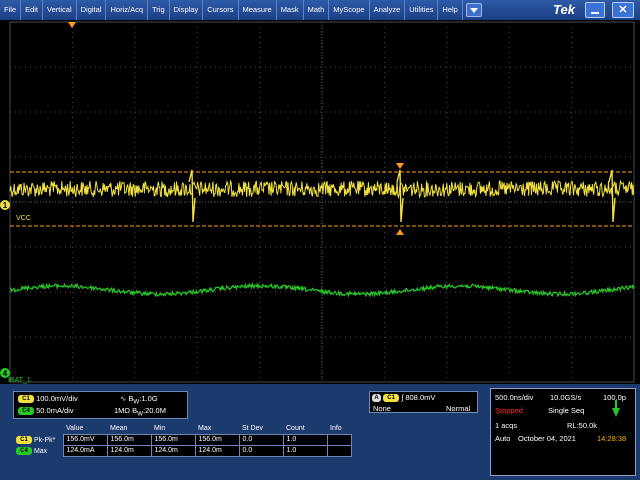  I want to click on ch4-scale: 50.0mA/div, so click(55, 410).